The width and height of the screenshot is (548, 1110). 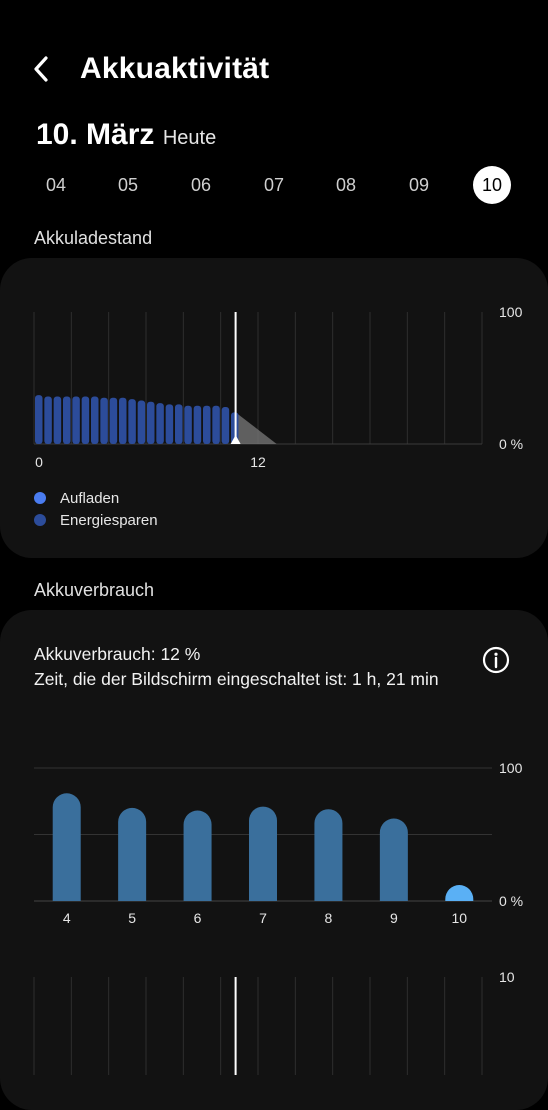 What do you see at coordinates (492, 185) in the screenshot?
I see `day-10: 10` at bounding box center [492, 185].